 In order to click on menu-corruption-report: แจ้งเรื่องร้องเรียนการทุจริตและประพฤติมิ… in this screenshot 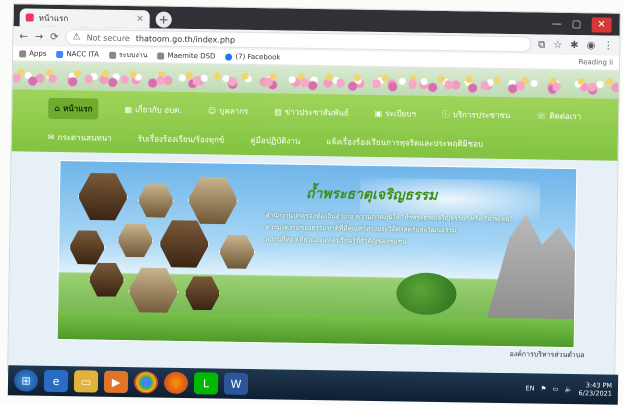, I will do `click(404, 142)`.